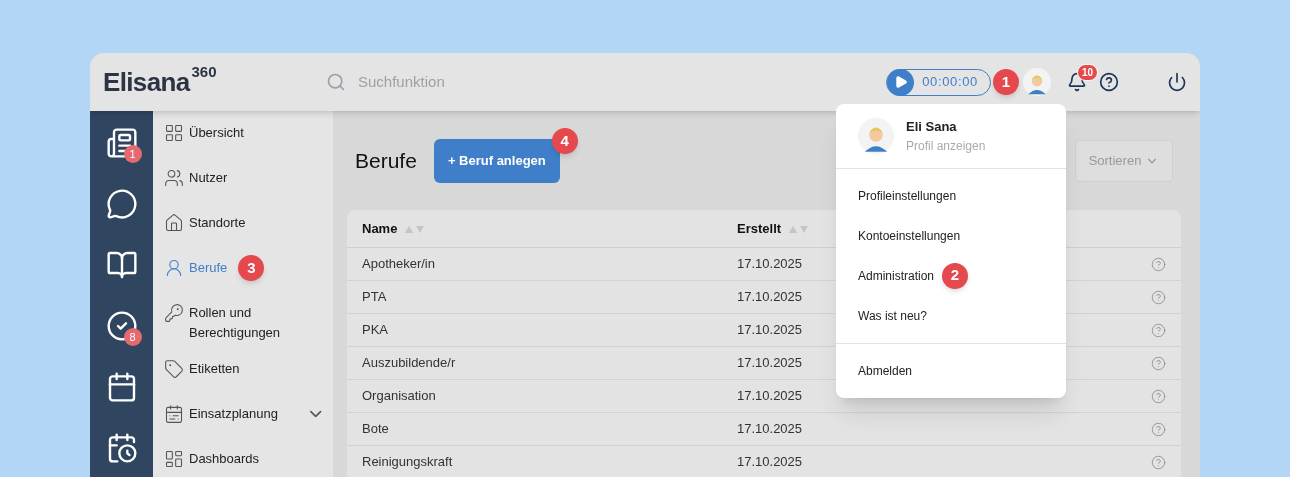 This screenshot has height=477, width=1290. What do you see at coordinates (892, 315) in the screenshot?
I see `menu-item: Was ist neu?` at bounding box center [892, 315].